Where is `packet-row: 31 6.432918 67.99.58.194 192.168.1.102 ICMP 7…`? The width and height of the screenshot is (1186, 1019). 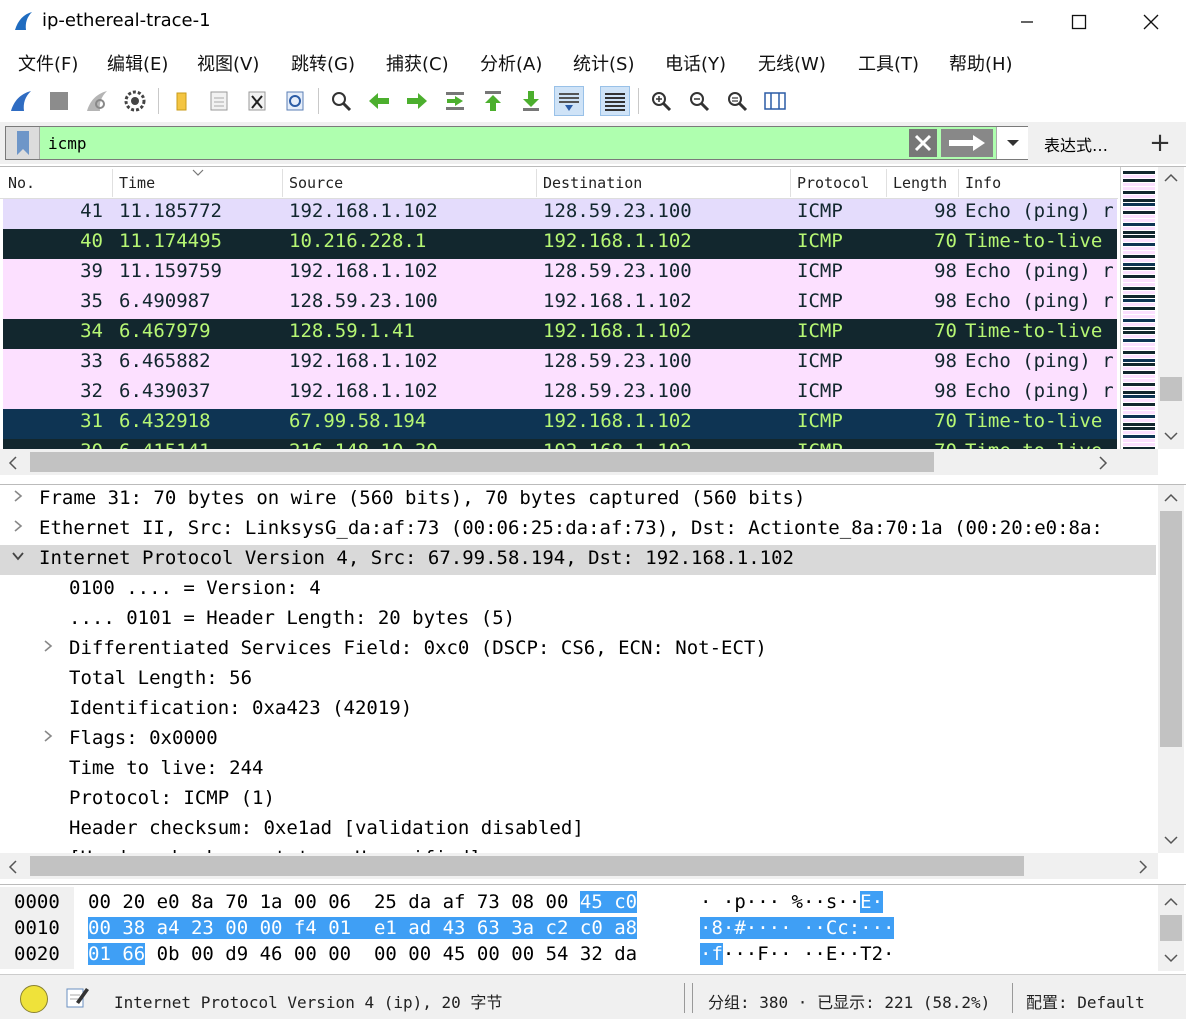
packet-row: 31 6.432918 67.99.58.194 192.168.1.102 ICMP 7… is located at coordinates (560, 424).